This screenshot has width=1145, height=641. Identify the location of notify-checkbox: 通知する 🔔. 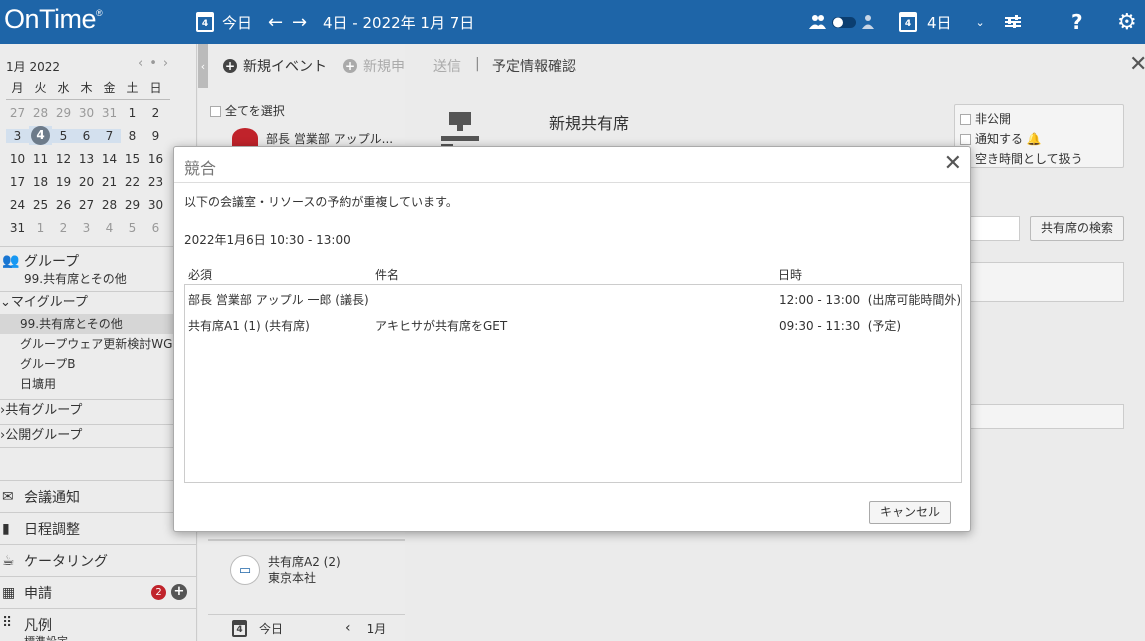
(1039, 139).